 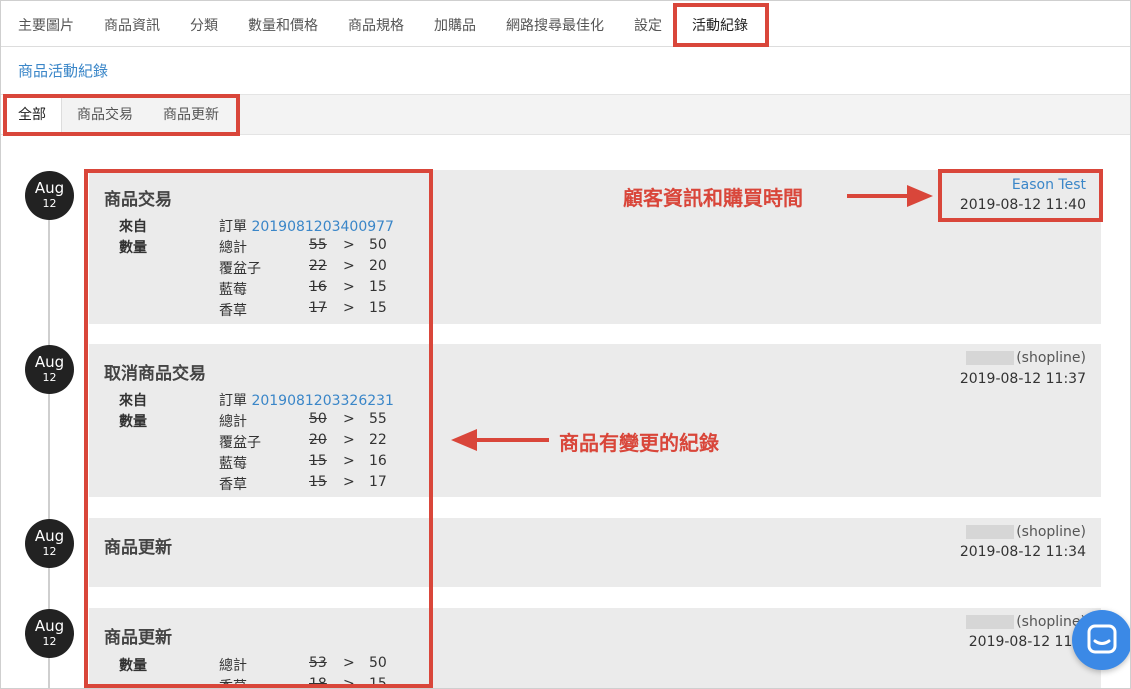 I want to click on order-link: 2019081203326231, so click(x=322, y=401).